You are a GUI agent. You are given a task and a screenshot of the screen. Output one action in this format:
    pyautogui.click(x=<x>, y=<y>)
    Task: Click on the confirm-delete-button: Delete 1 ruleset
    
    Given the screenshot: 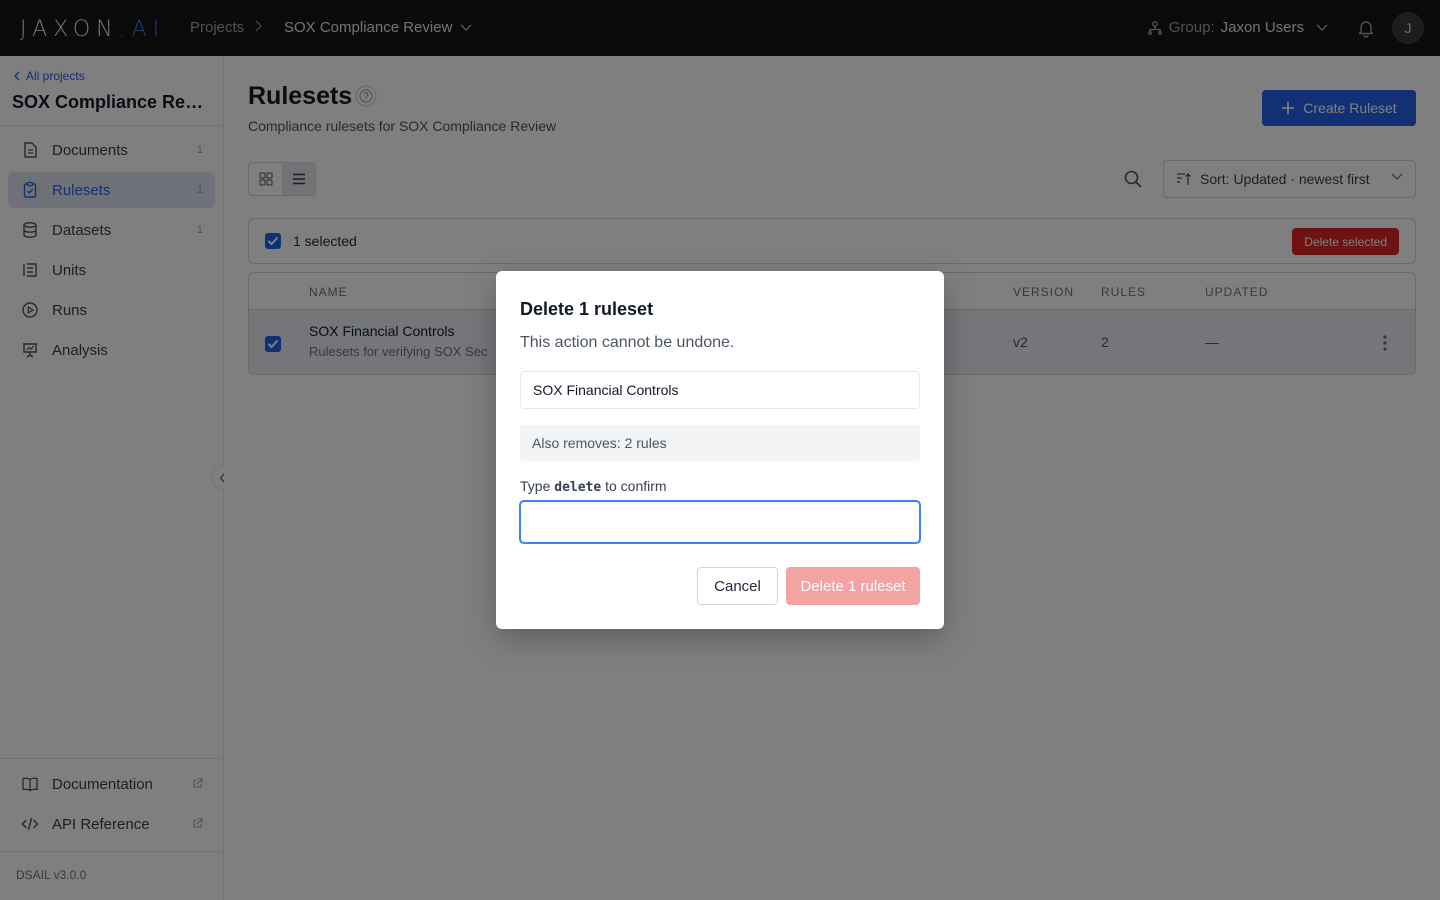 What is the action you would take?
    pyautogui.click(x=853, y=586)
    